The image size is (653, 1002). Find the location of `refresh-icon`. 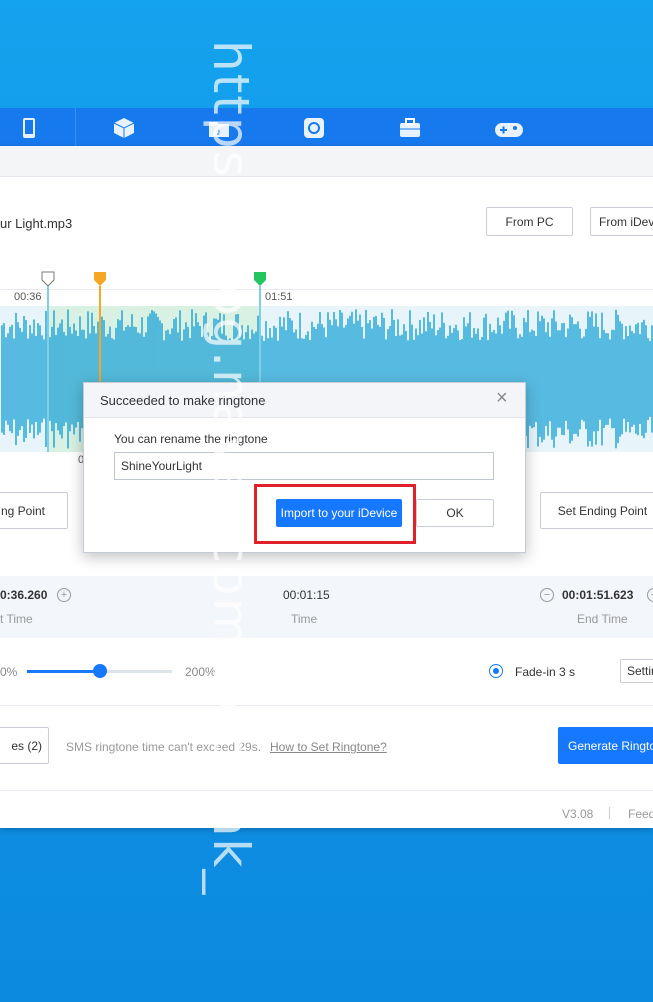

refresh-icon is located at coordinates (314, 128).